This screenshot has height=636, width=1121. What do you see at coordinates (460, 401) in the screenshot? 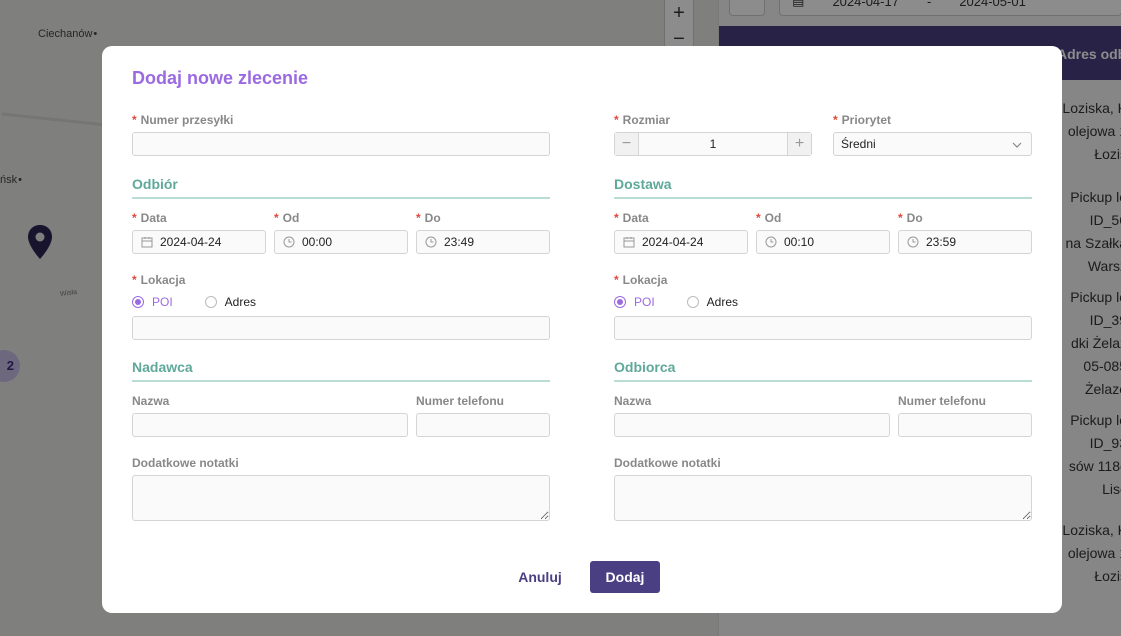
I see `sender-phone-label: Numer telefonu` at bounding box center [460, 401].